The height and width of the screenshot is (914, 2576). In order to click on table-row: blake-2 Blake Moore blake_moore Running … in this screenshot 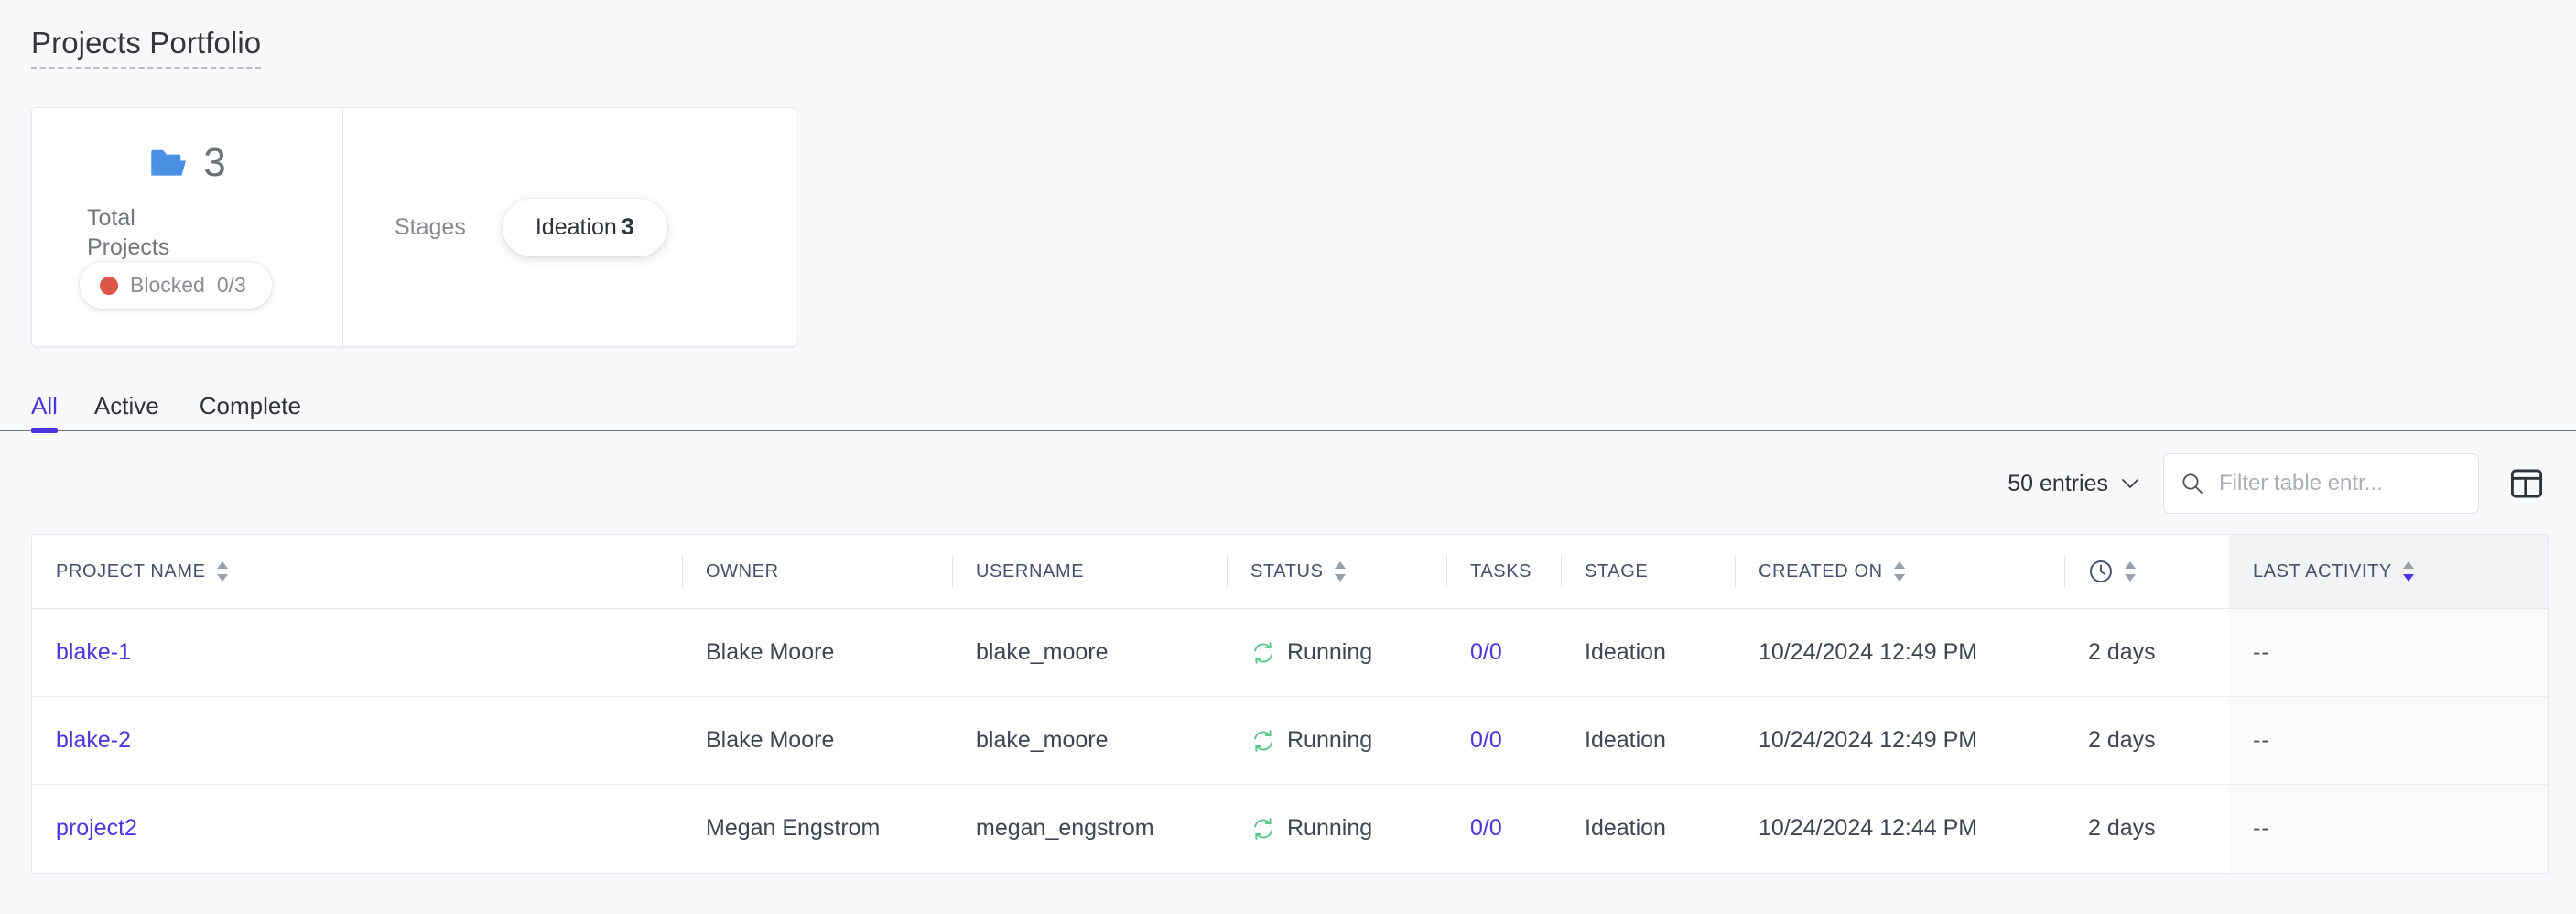, I will do `click(1290, 740)`.